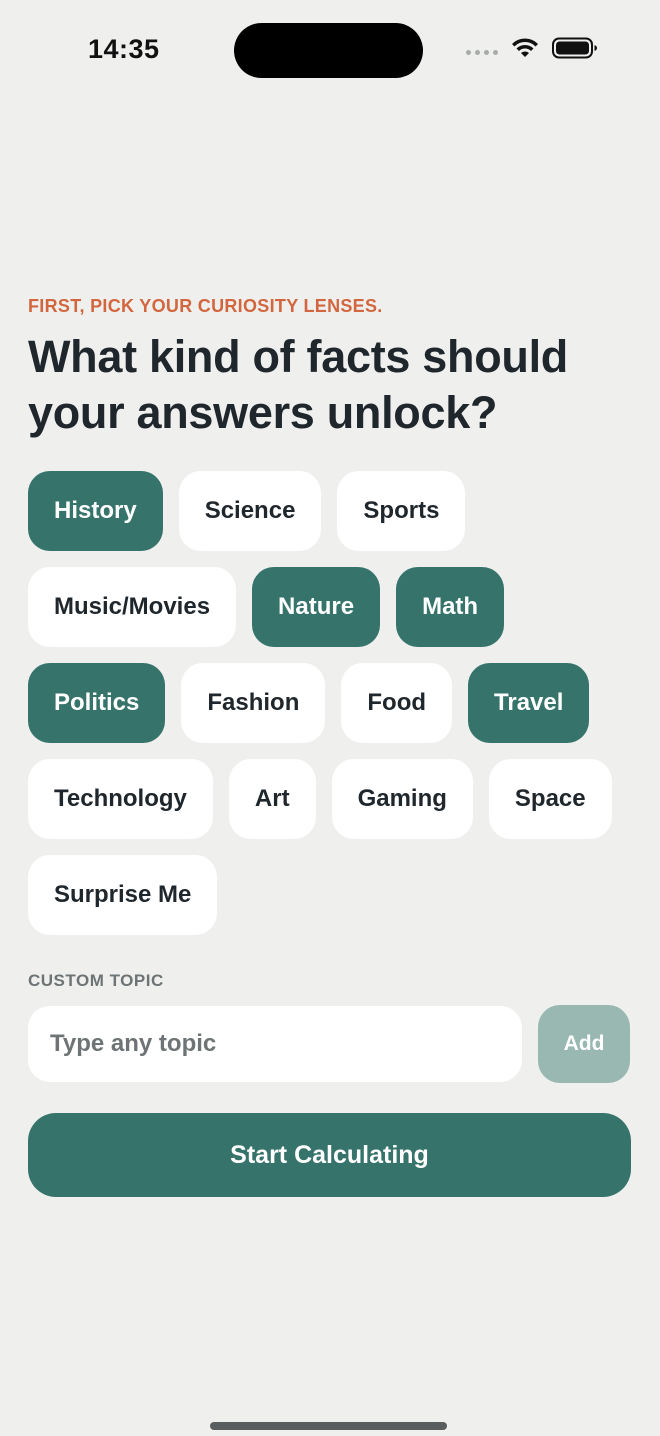  What do you see at coordinates (550, 799) in the screenshot?
I see `topic-chip-space: Space` at bounding box center [550, 799].